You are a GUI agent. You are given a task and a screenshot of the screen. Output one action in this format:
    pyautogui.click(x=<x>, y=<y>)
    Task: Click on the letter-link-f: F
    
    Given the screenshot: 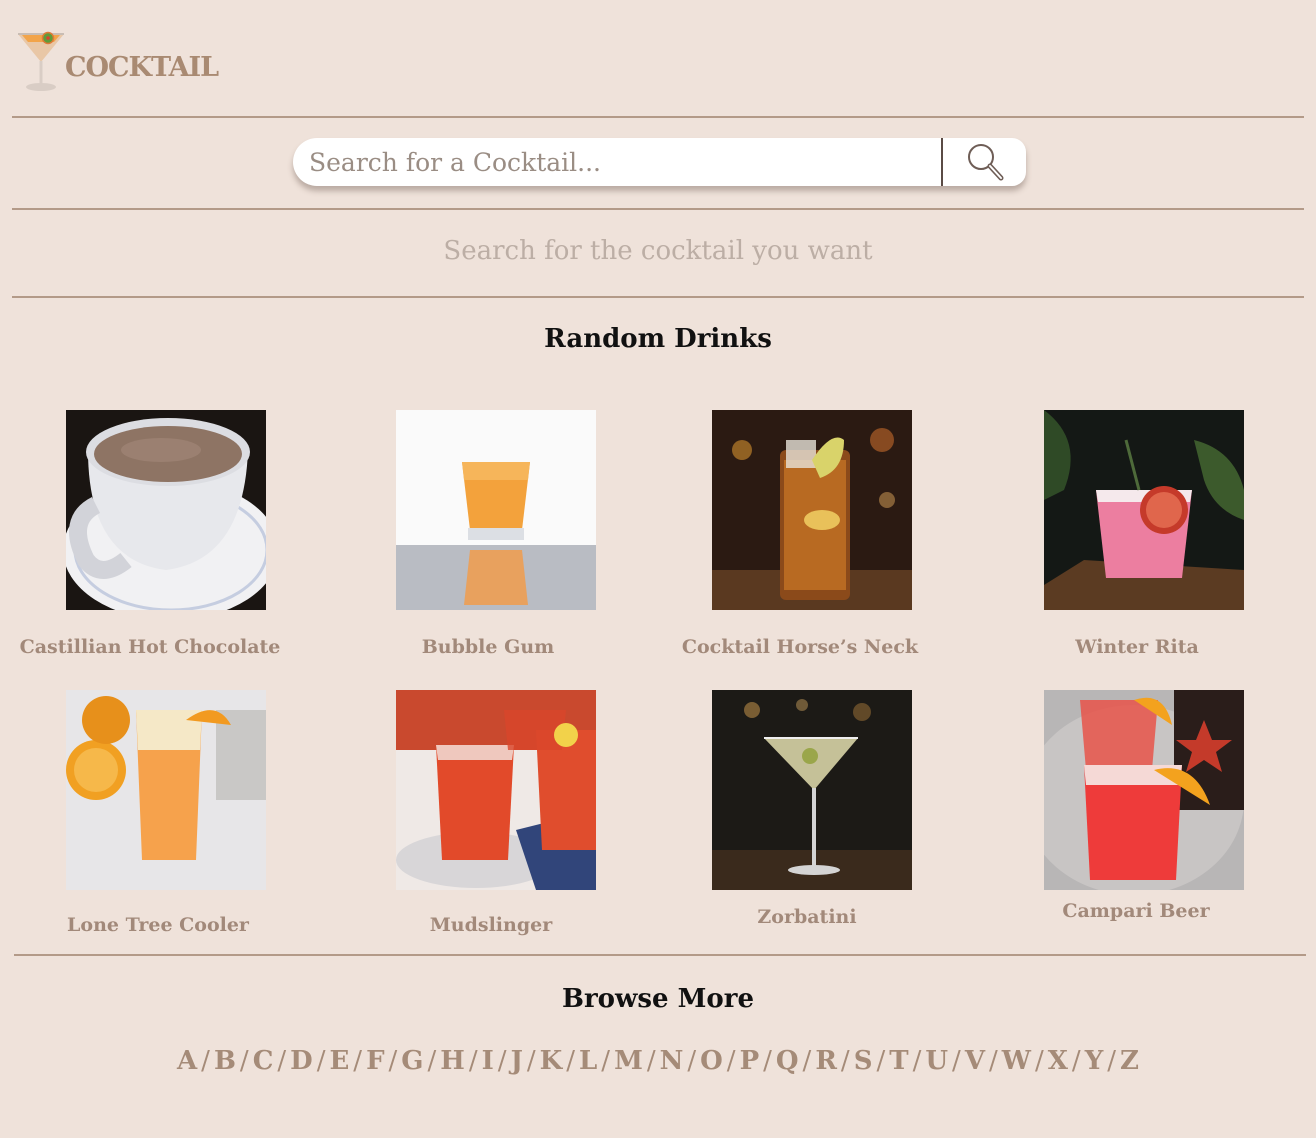 What is the action you would take?
    pyautogui.click(x=375, y=1061)
    